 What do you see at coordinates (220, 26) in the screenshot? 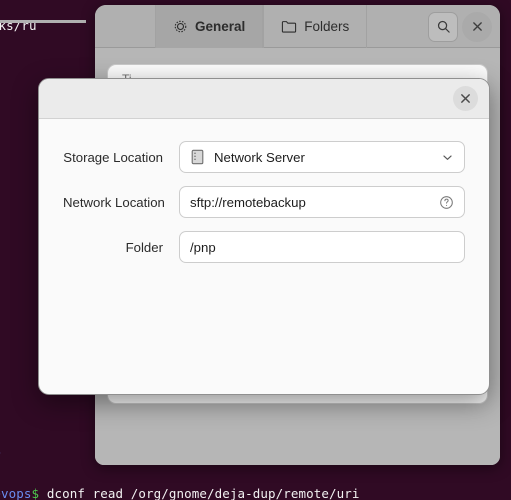
I see `tab-general-label: General` at bounding box center [220, 26].